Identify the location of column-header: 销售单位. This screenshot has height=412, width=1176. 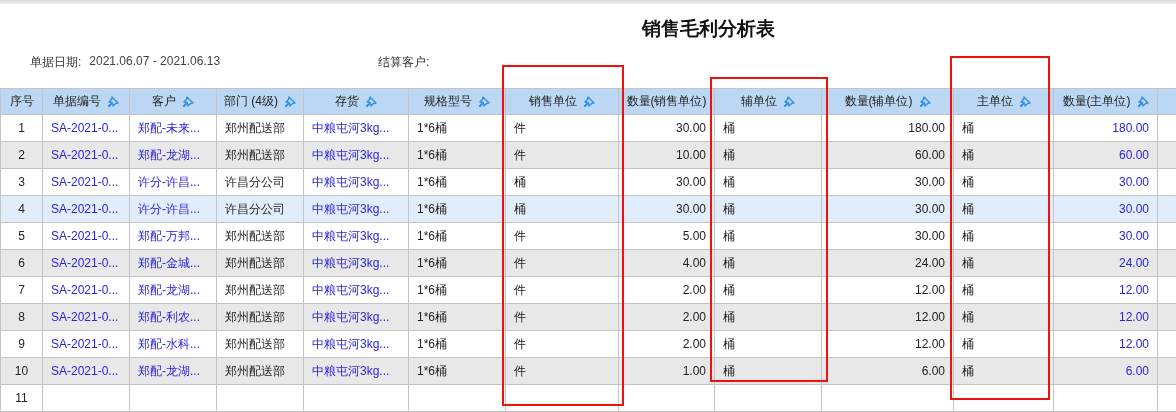
(562, 101).